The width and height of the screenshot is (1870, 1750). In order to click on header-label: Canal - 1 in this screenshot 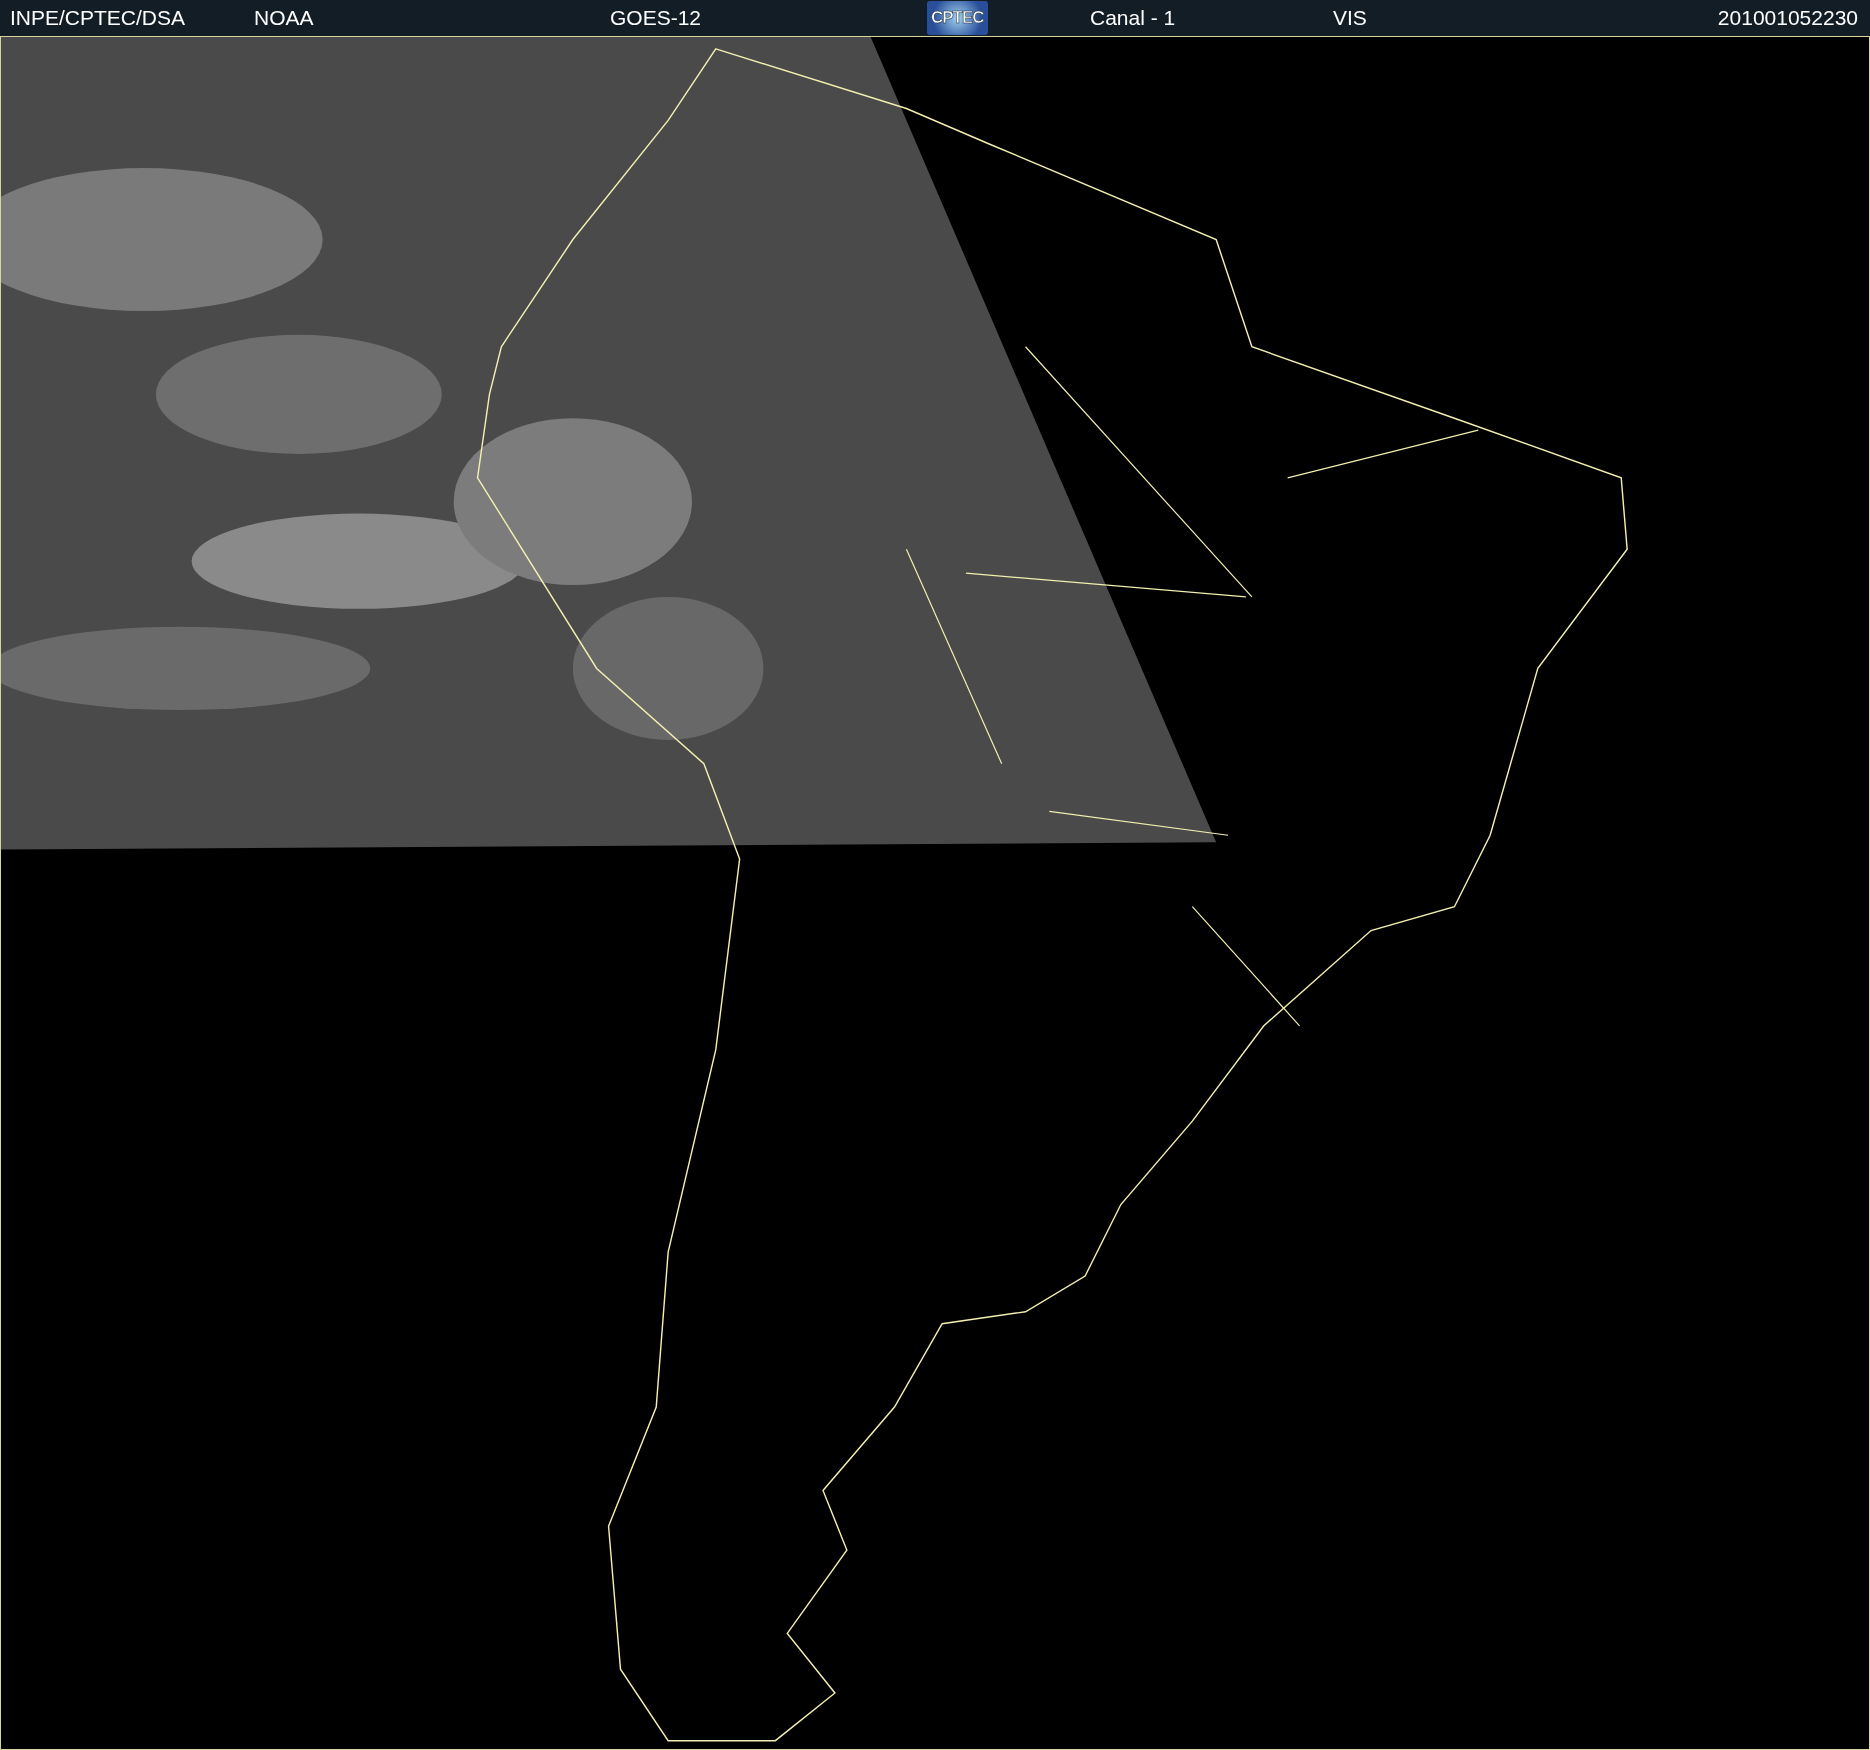, I will do `click(1133, 18)`.